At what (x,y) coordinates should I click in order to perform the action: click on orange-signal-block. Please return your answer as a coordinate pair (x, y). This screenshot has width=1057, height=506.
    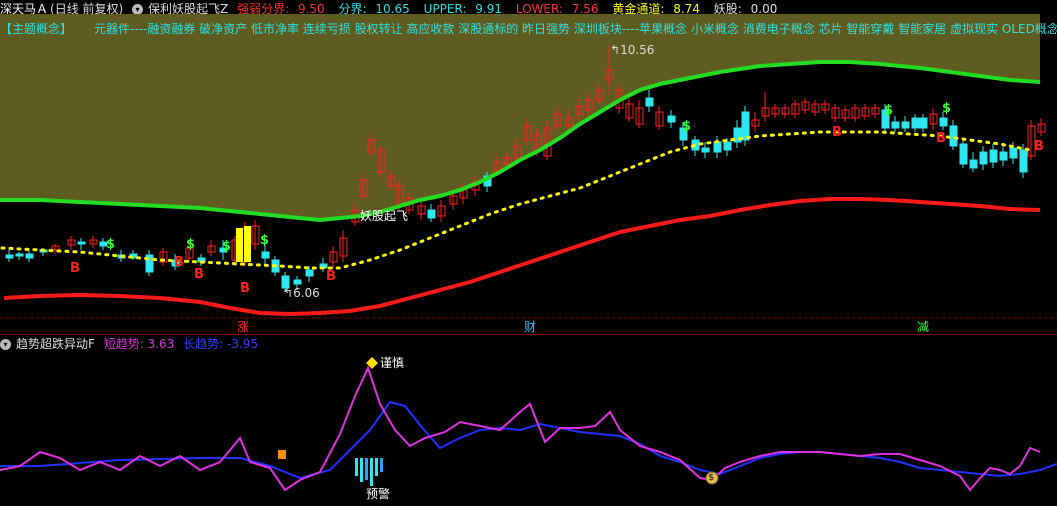
    Looking at the image, I should click on (282, 454).